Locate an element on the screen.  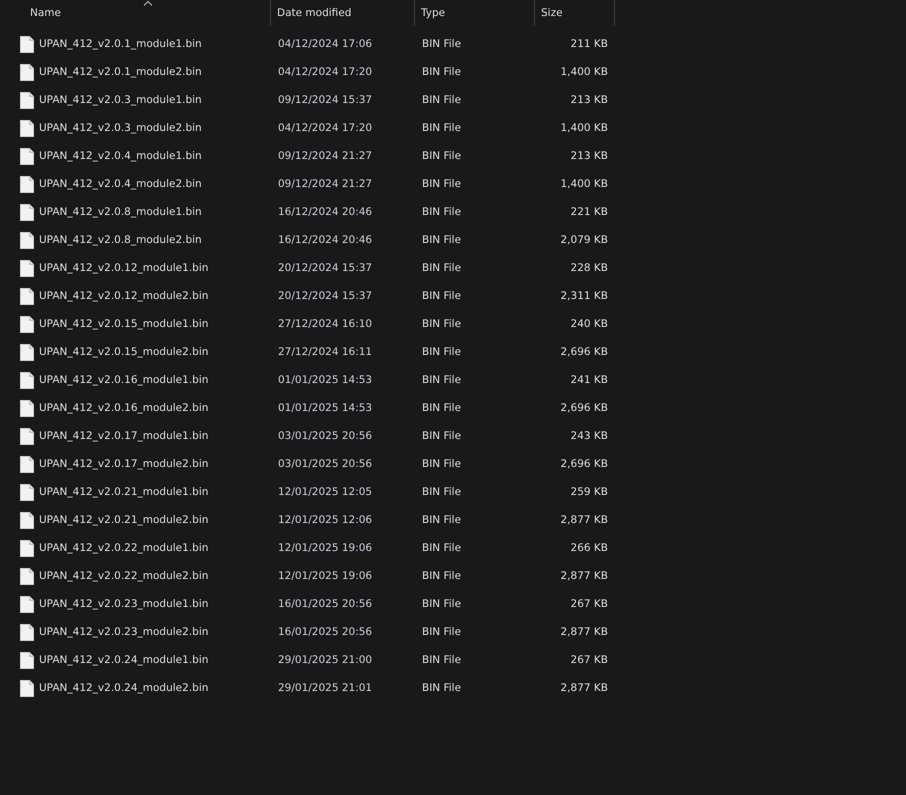
file-name: UPAN_412_v2.0.22_module1.bin is located at coordinates (123, 548).